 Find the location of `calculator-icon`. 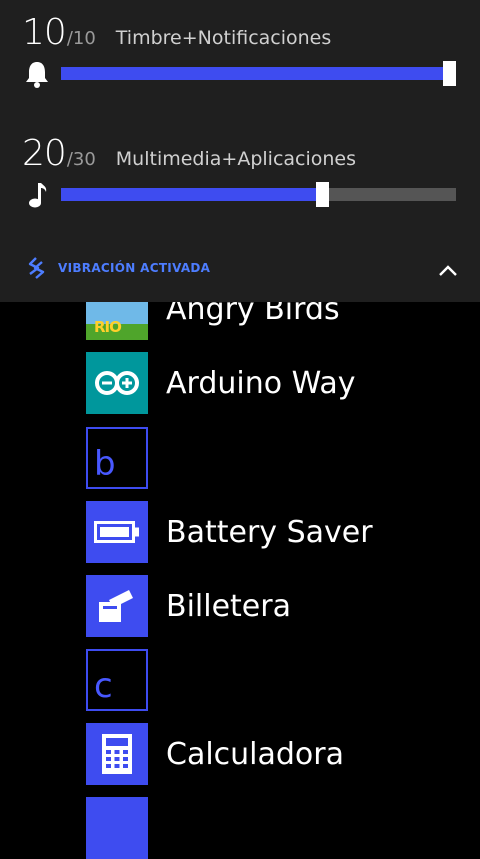

calculator-icon is located at coordinates (117, 754).